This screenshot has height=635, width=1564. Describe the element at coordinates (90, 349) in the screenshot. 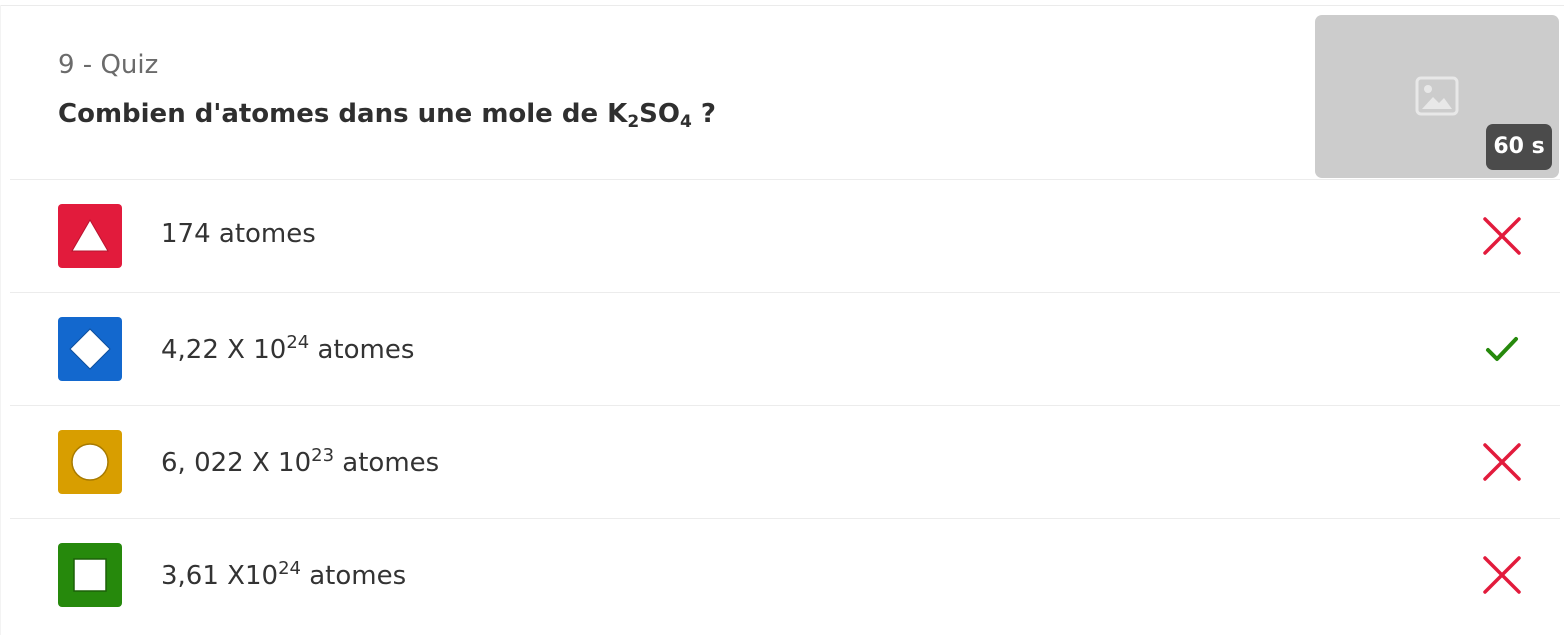

I see `diamond-shape-icon` at that location.